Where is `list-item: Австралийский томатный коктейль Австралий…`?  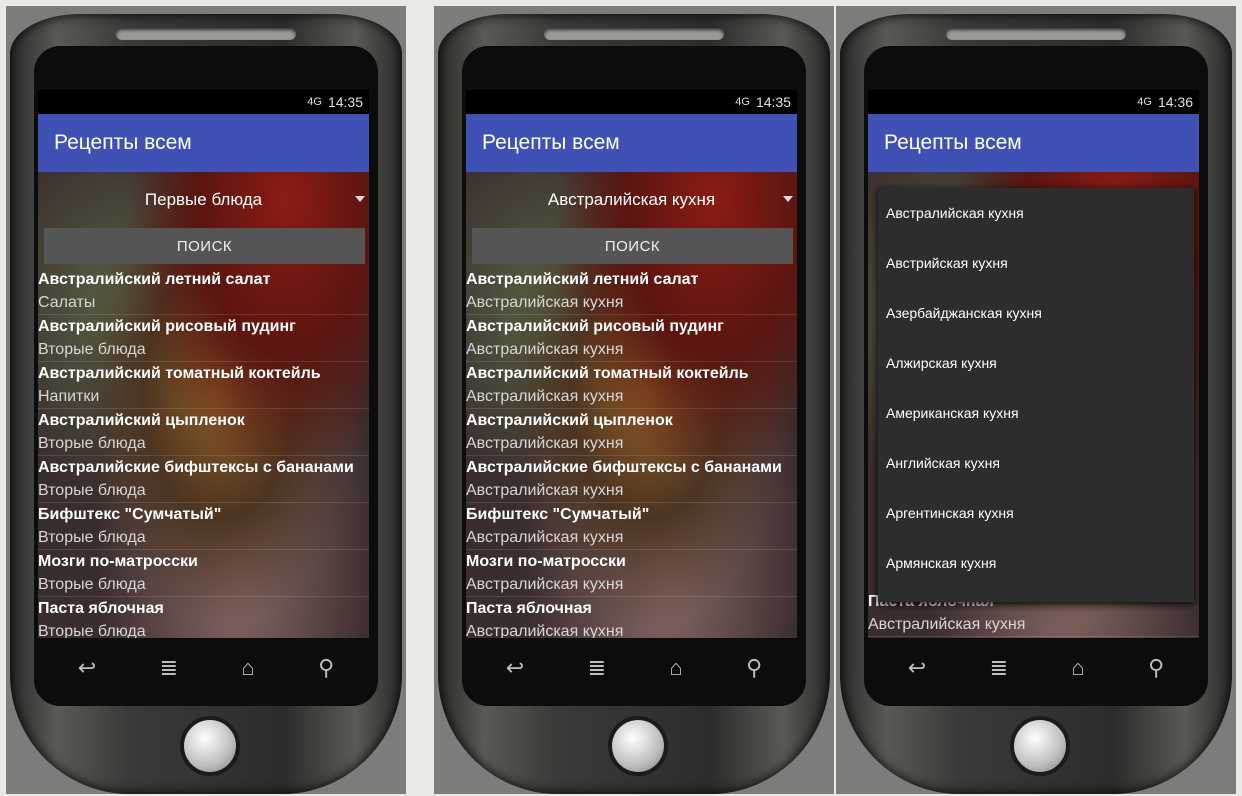
list-item: Австралийский томатный коктейль Австралий… is located at coordinates (631, 385).